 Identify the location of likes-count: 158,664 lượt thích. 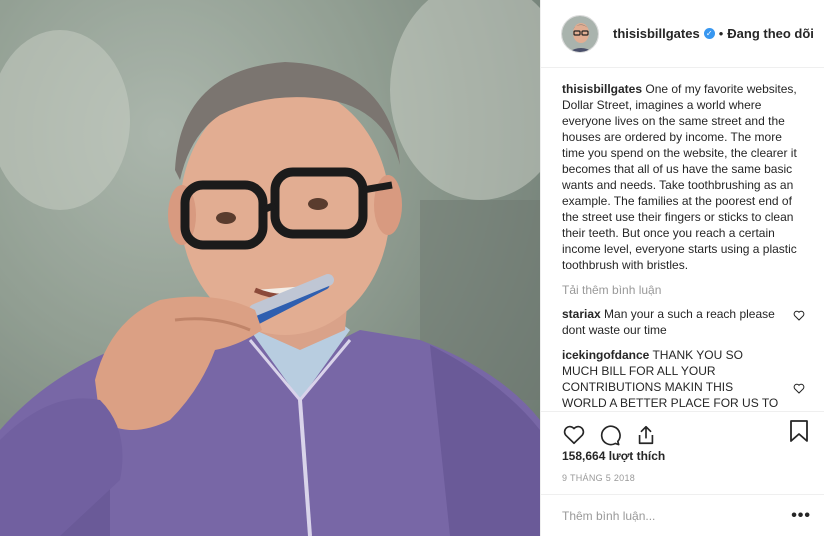
(613, 456).